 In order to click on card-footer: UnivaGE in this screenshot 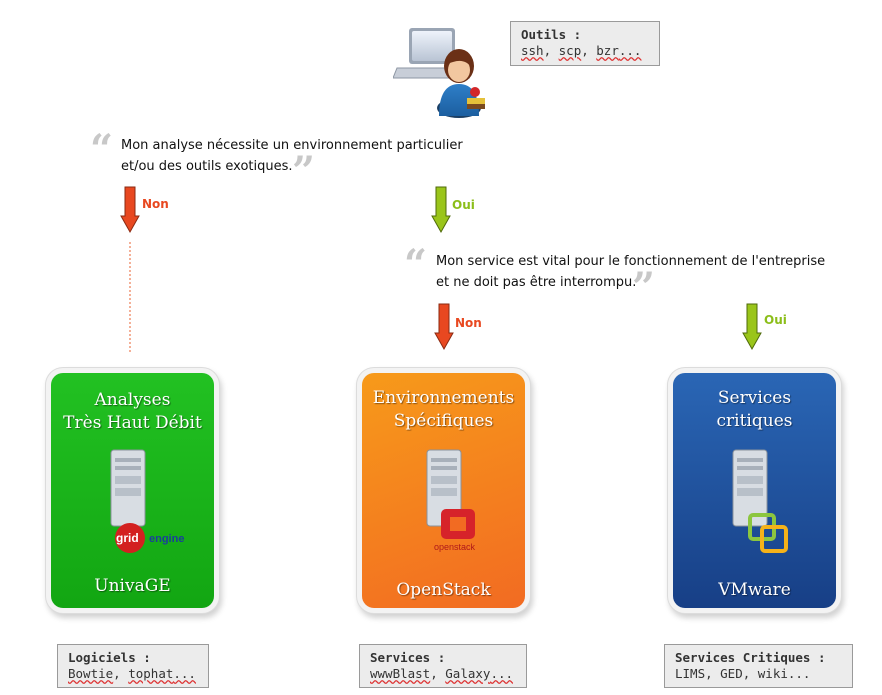, I will do `click(132, 586)`.